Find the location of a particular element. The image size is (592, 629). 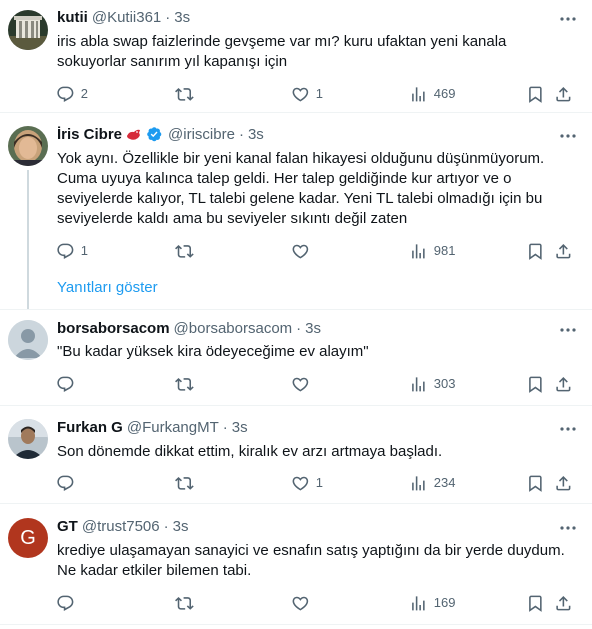

views-button: 169 is located at coordinates (432, 603).